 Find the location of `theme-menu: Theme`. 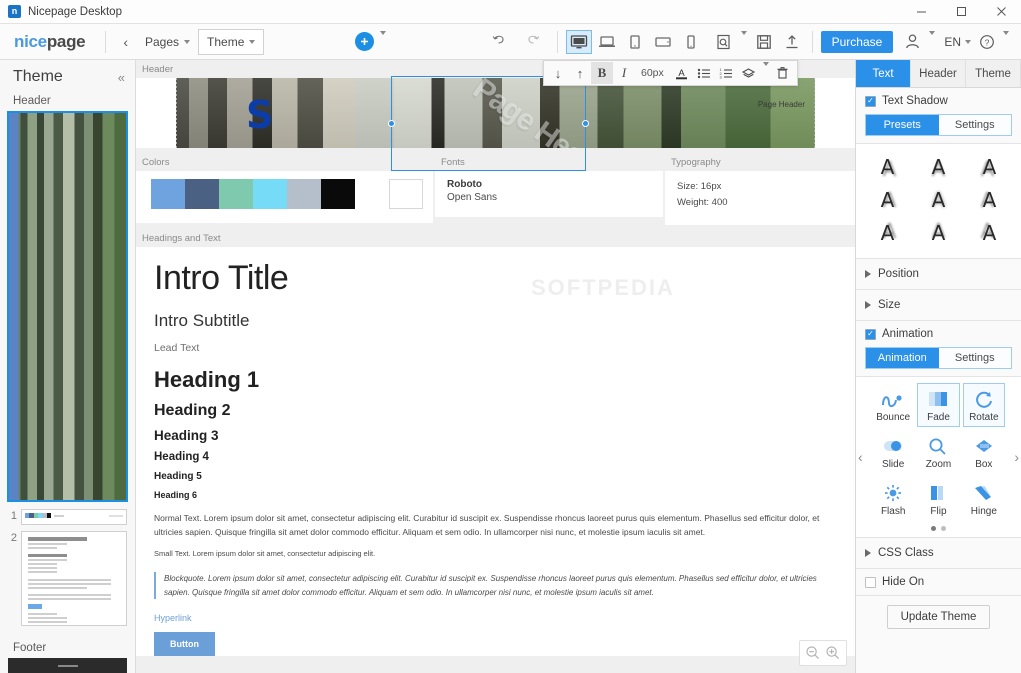

theme-menu: Theme is located at coordinates (231, 41).